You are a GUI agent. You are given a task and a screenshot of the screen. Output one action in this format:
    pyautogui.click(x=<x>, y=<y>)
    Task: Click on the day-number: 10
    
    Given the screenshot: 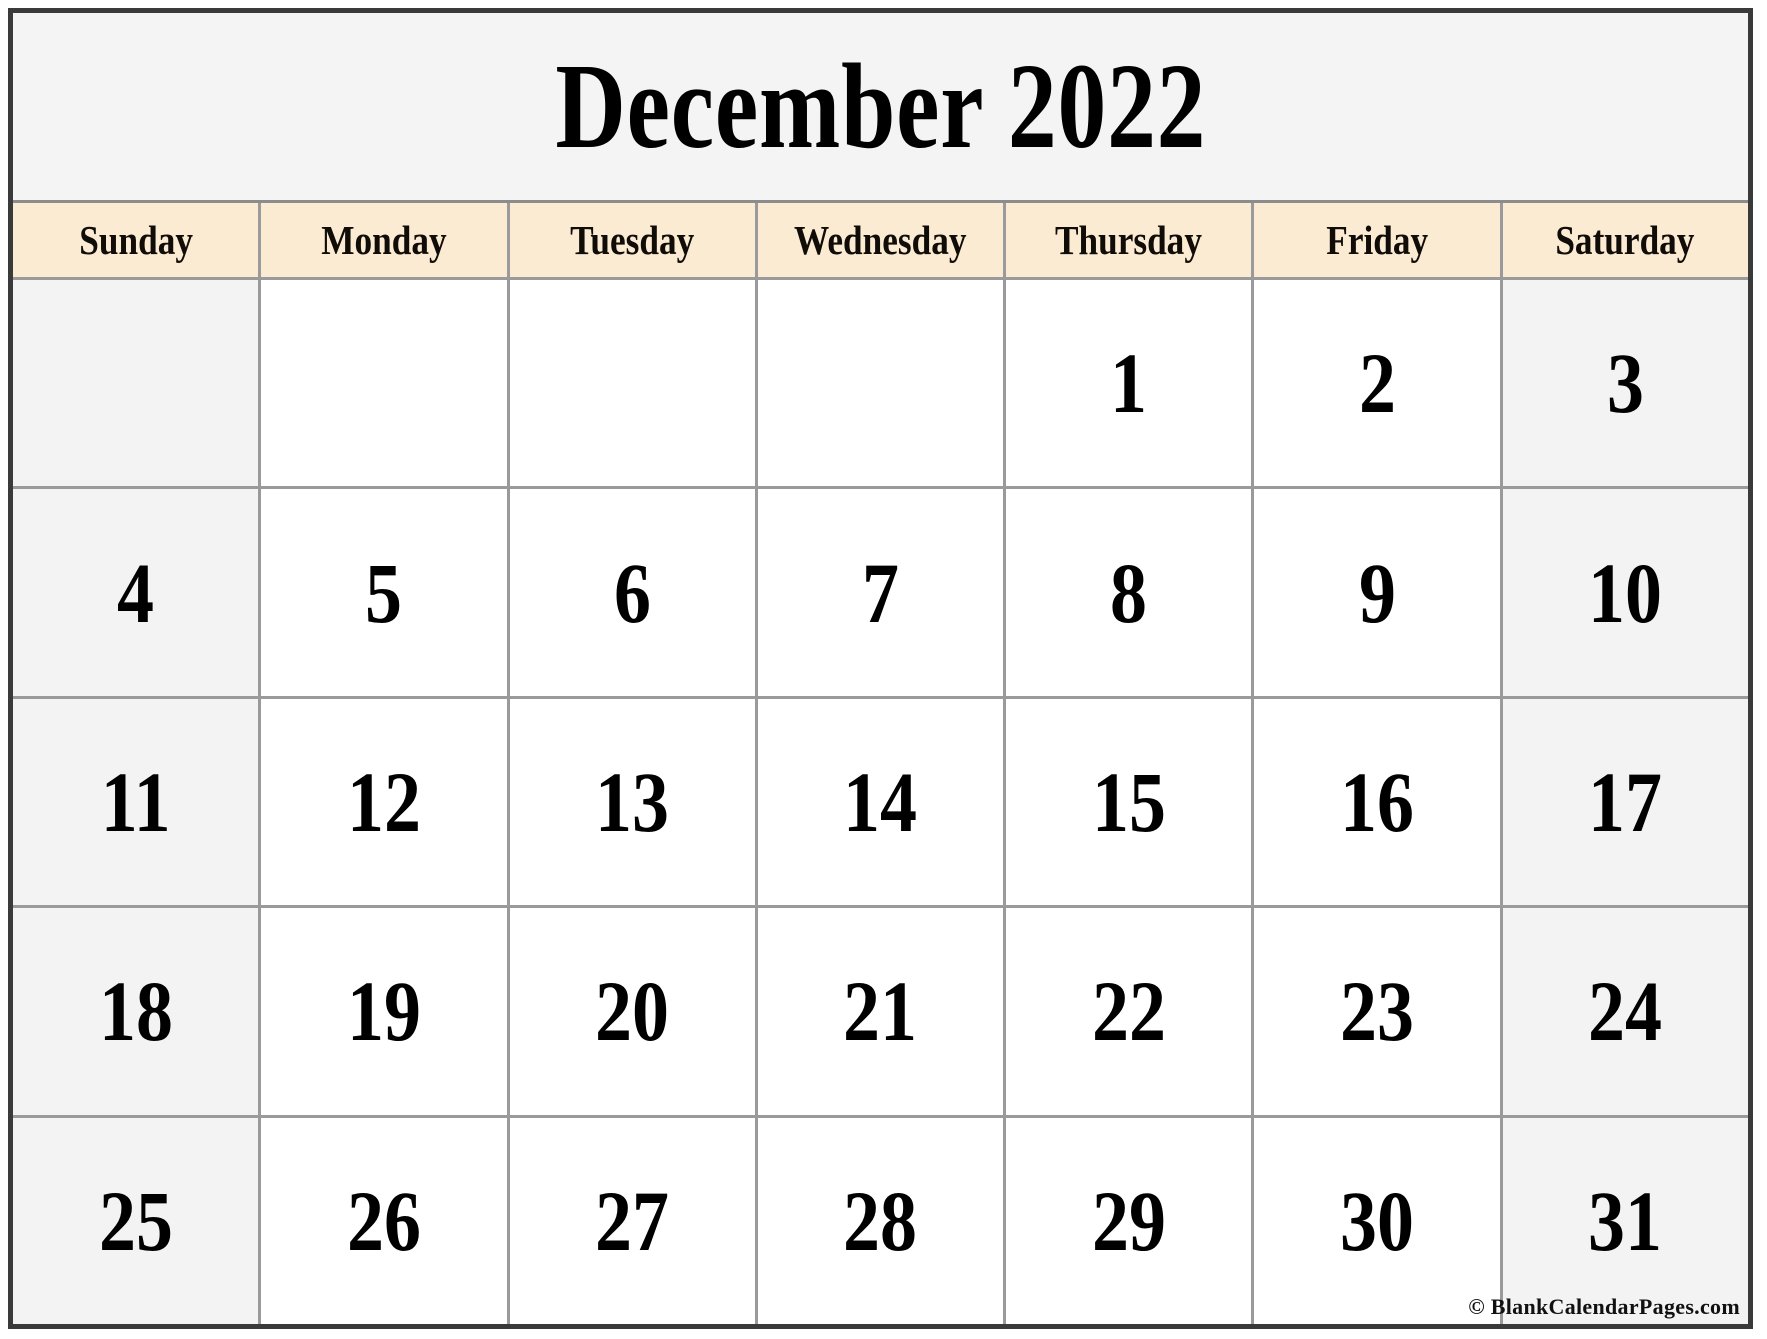 What is the action you would take?
    pyautogui.click(x=1625, y=592)
    